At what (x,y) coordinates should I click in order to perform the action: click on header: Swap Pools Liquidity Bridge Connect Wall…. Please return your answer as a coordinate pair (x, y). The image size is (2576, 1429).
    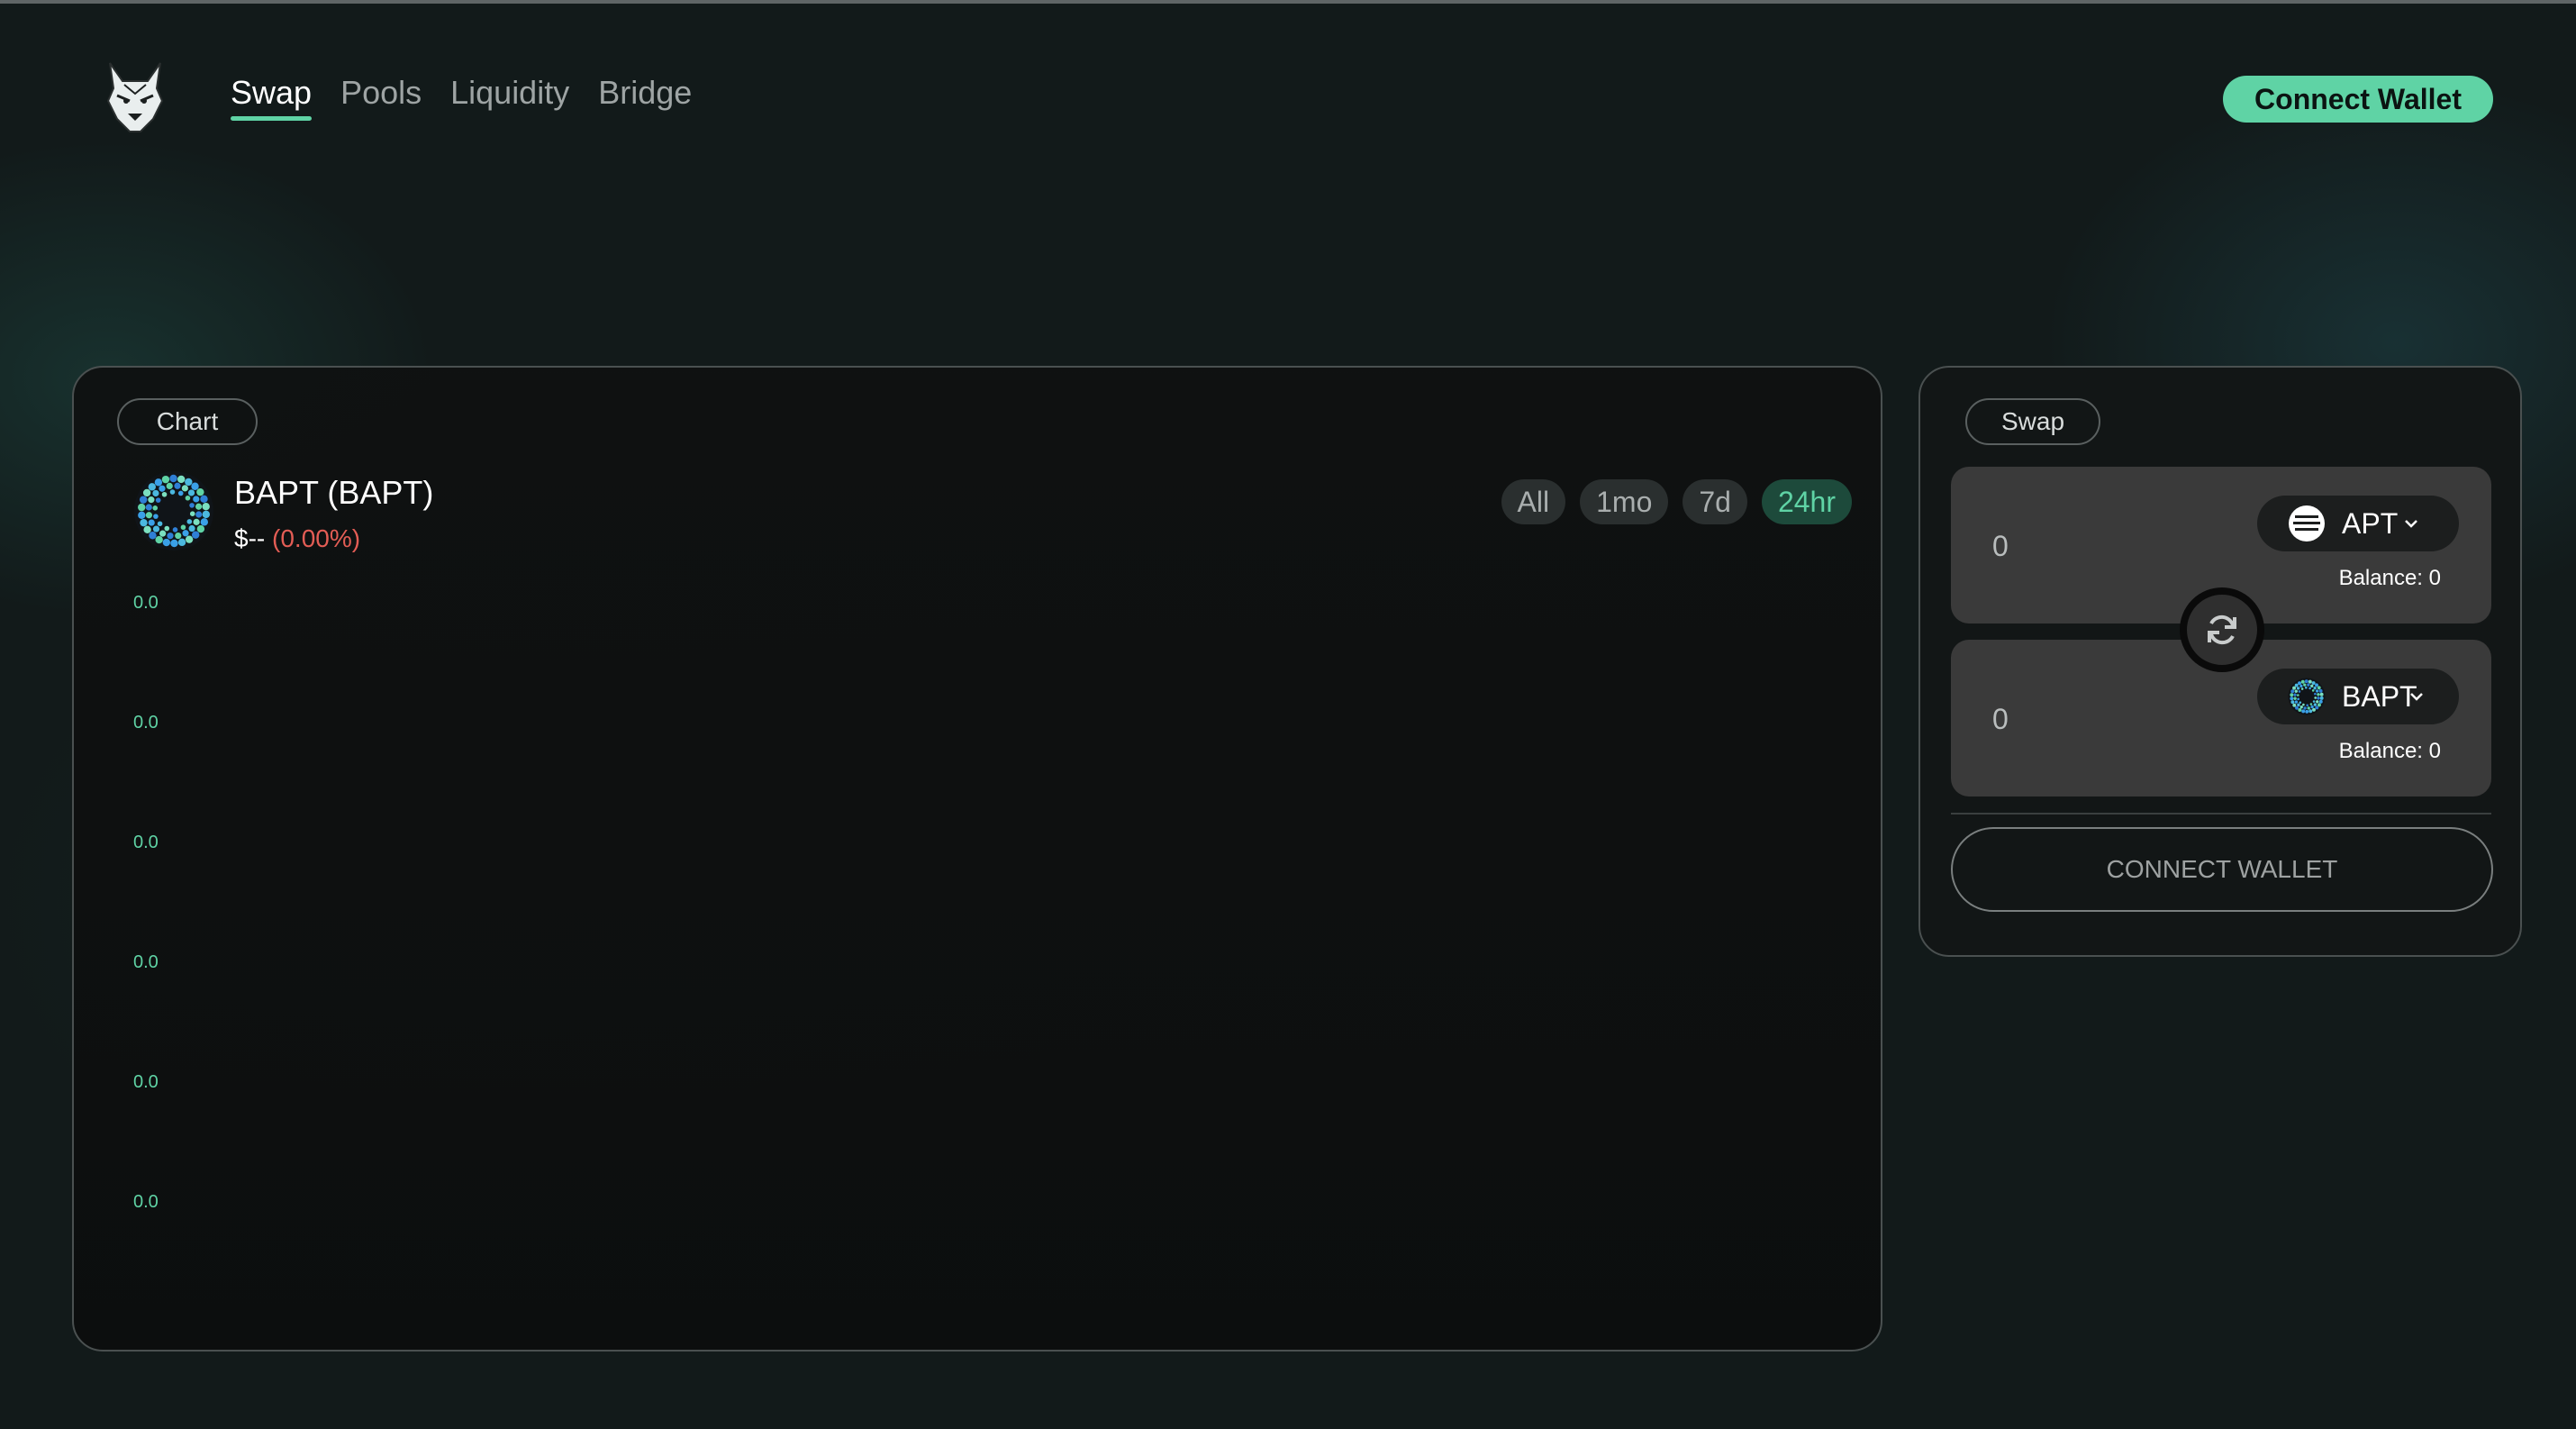
    Looking at the image, I should click on (1288, 90).